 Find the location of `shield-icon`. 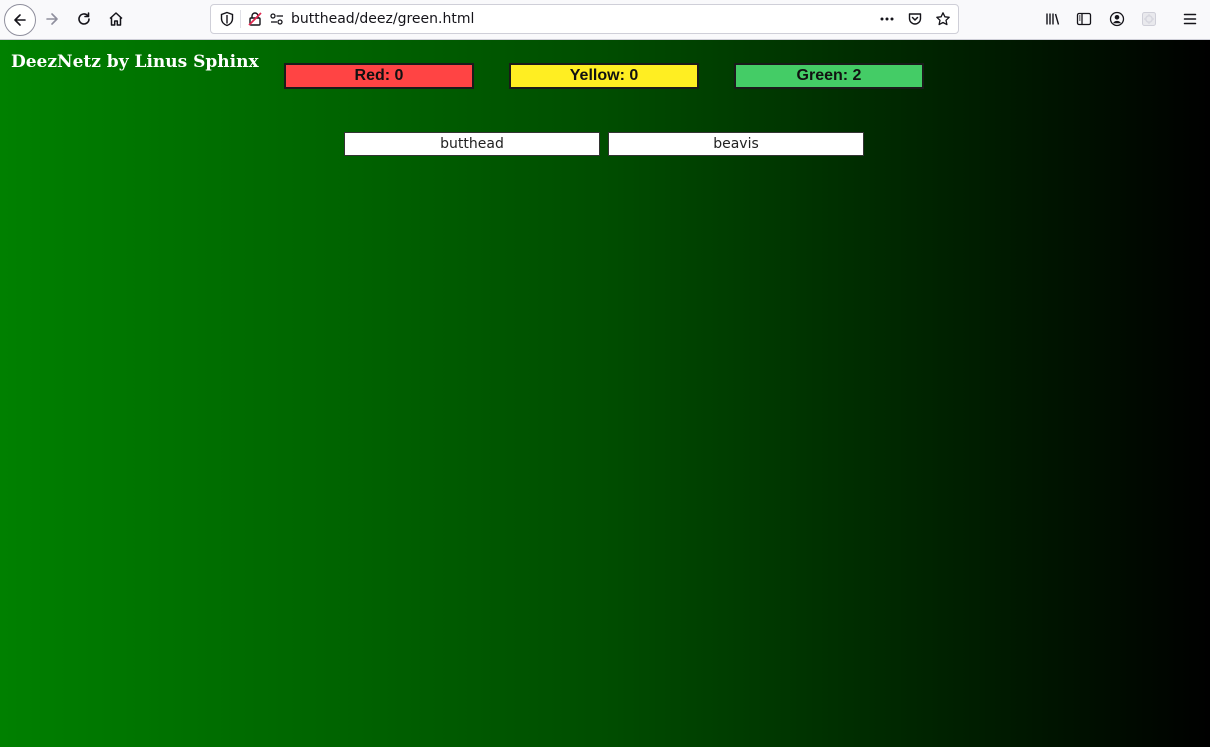

shield-icon is located at coordinates (227, 19).